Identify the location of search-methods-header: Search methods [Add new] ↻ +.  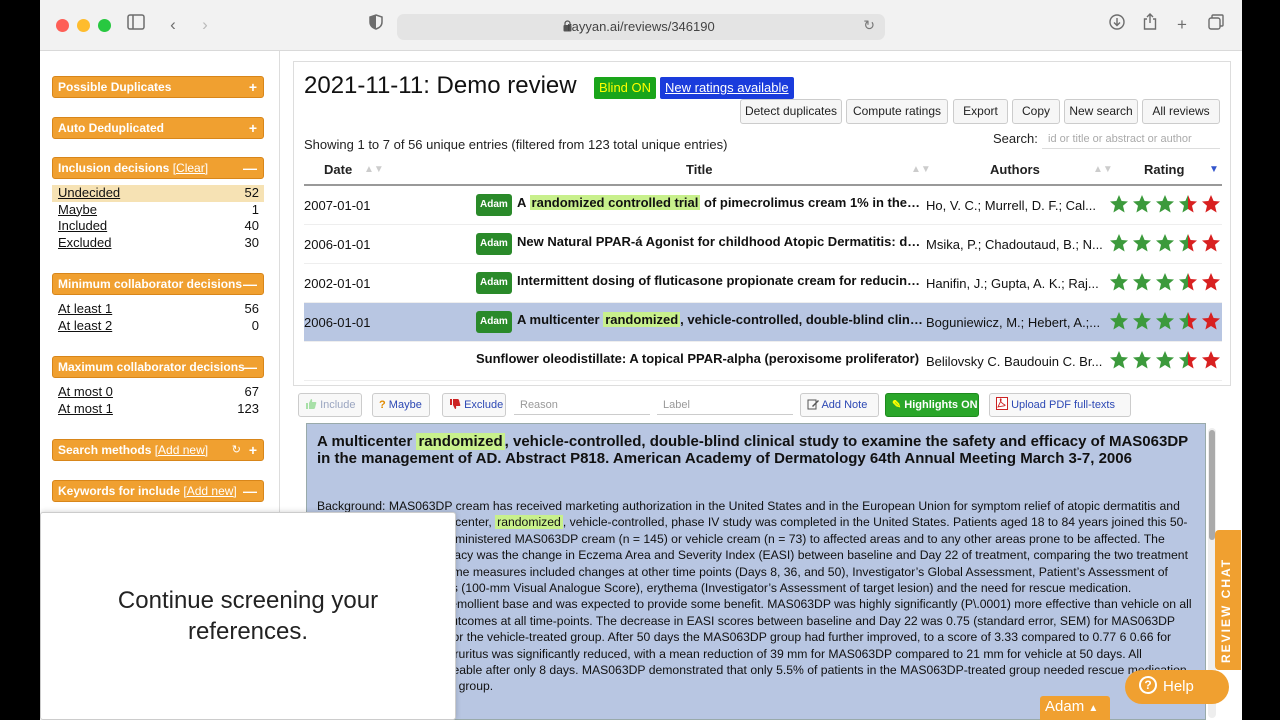
(158, 450).